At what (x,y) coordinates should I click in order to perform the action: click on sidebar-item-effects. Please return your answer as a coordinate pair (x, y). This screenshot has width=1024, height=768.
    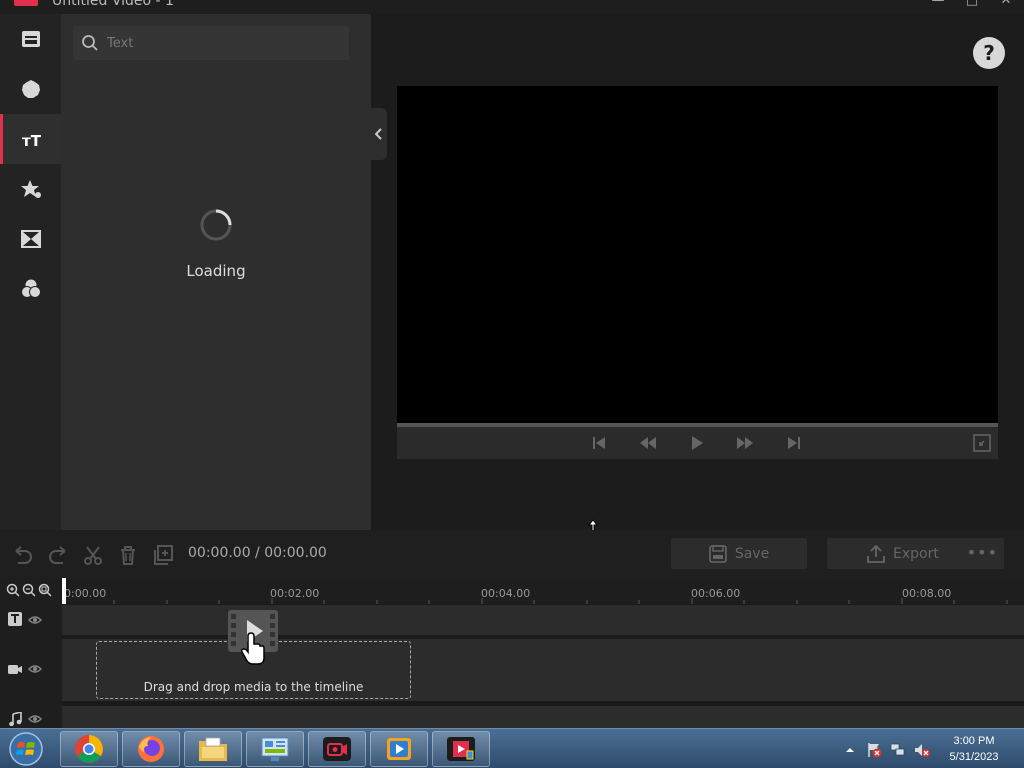
    Looking at the image, I should click on (30, 89).